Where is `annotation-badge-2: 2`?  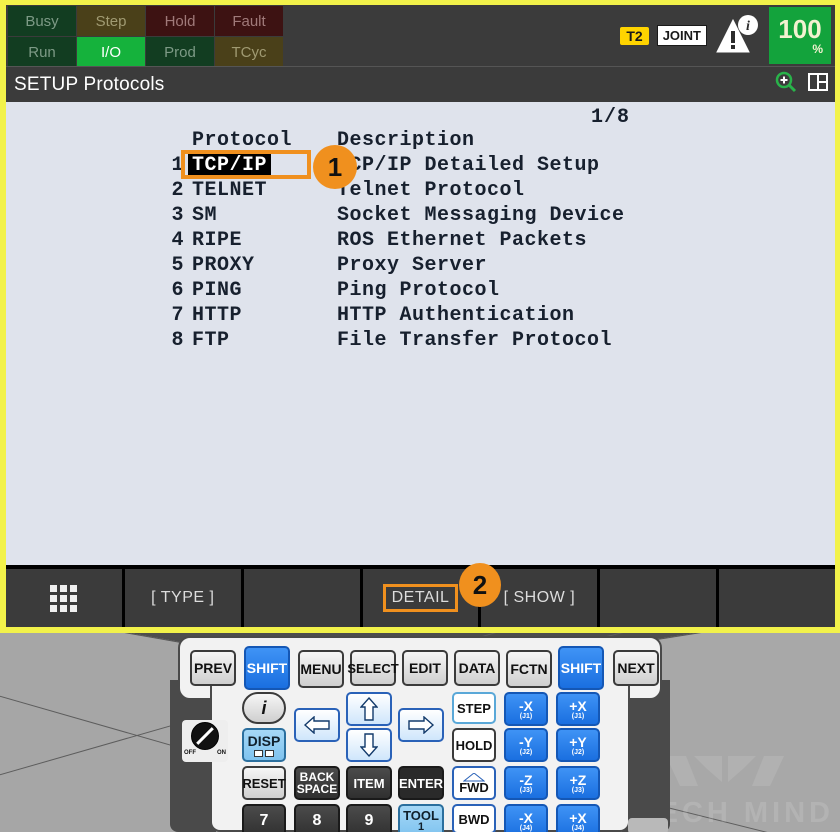 annotation-badge-2: 2 is located at coordinates (480, 585).